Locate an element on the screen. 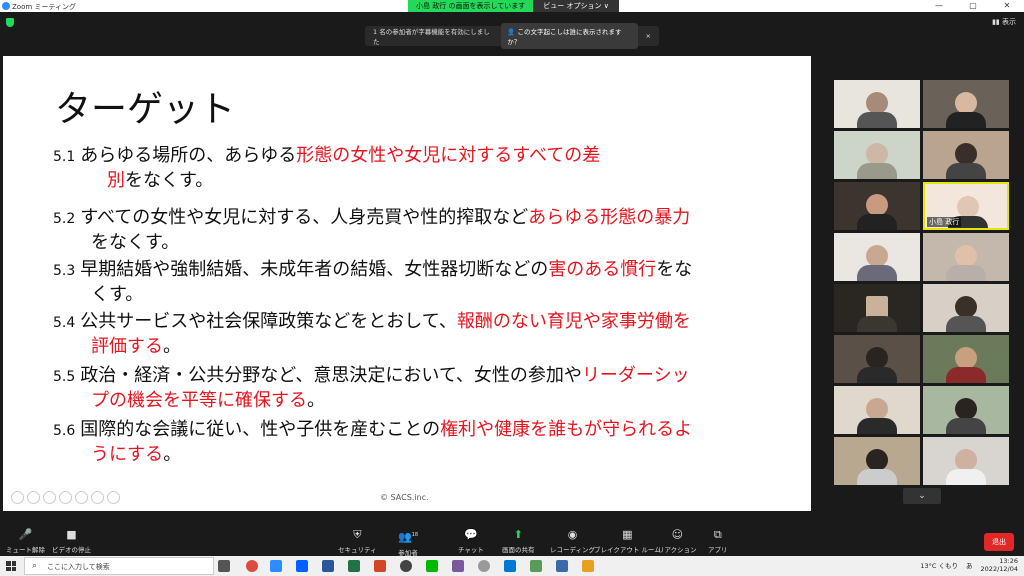  item-highlight: 別 is located at coordinates (116, 180).